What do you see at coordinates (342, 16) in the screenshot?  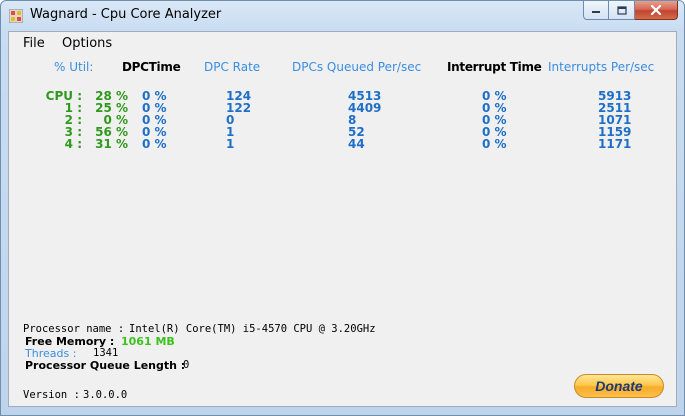 I see `title-bar: Wagnard - Cpu Core Analyzer` at bounding box center [342, 16].